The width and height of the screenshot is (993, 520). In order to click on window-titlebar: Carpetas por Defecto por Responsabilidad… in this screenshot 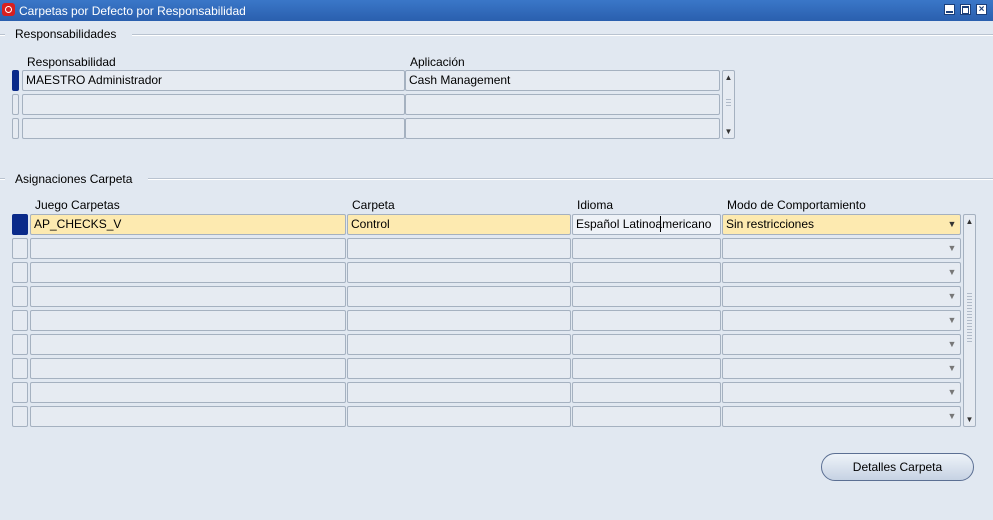, I will do `click(496, 10)`.